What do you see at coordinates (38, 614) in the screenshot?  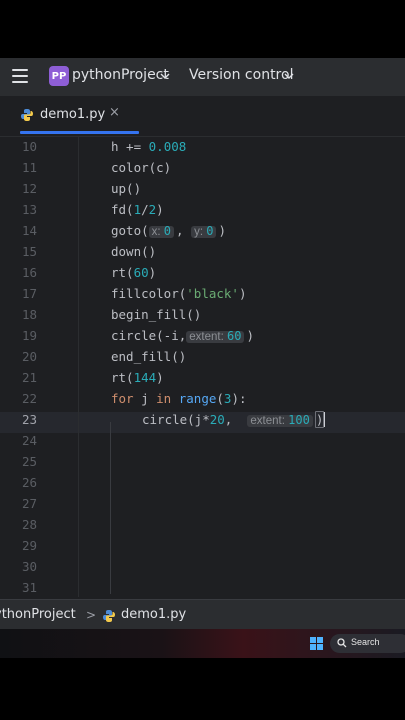 I see `breadcrumb-project: ythonProject` at bounding box center [38, 614].